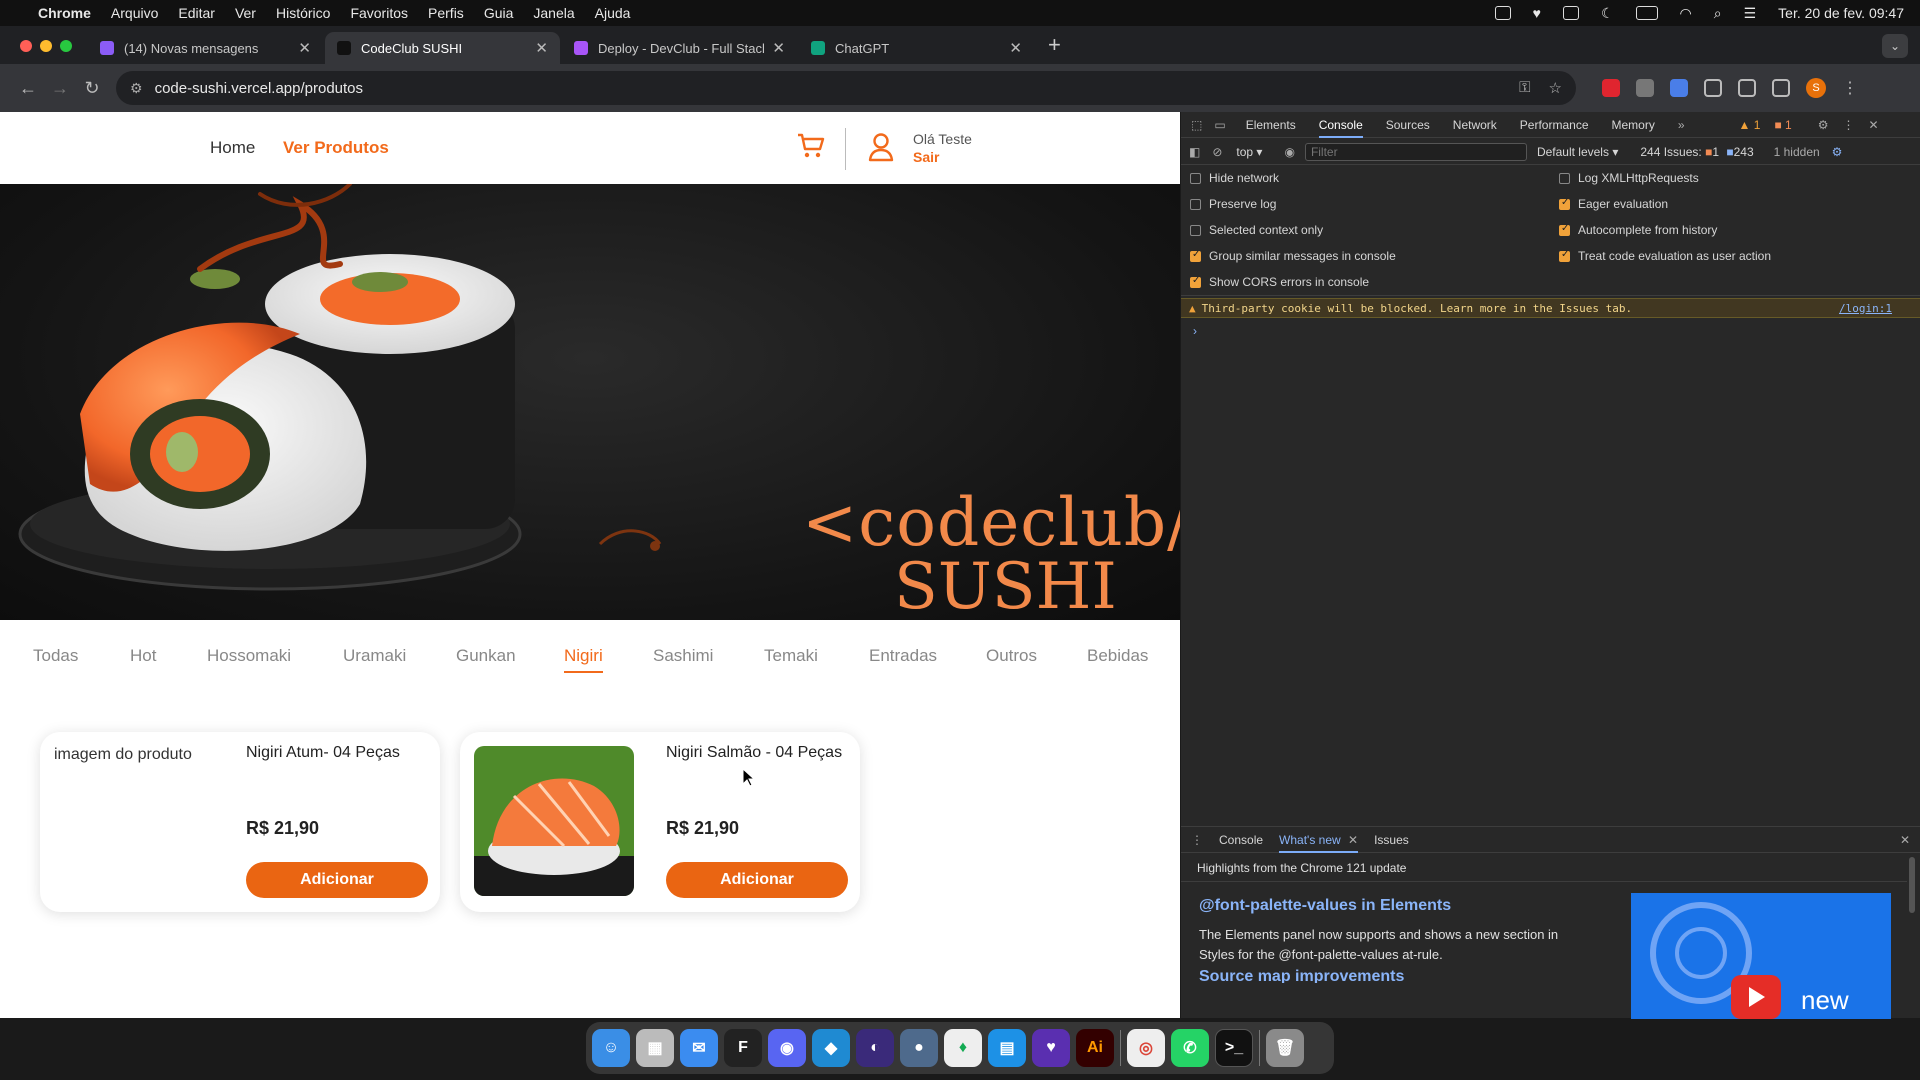  I want to click on devtools-tab-performance: Performance, so click(1554, 125).